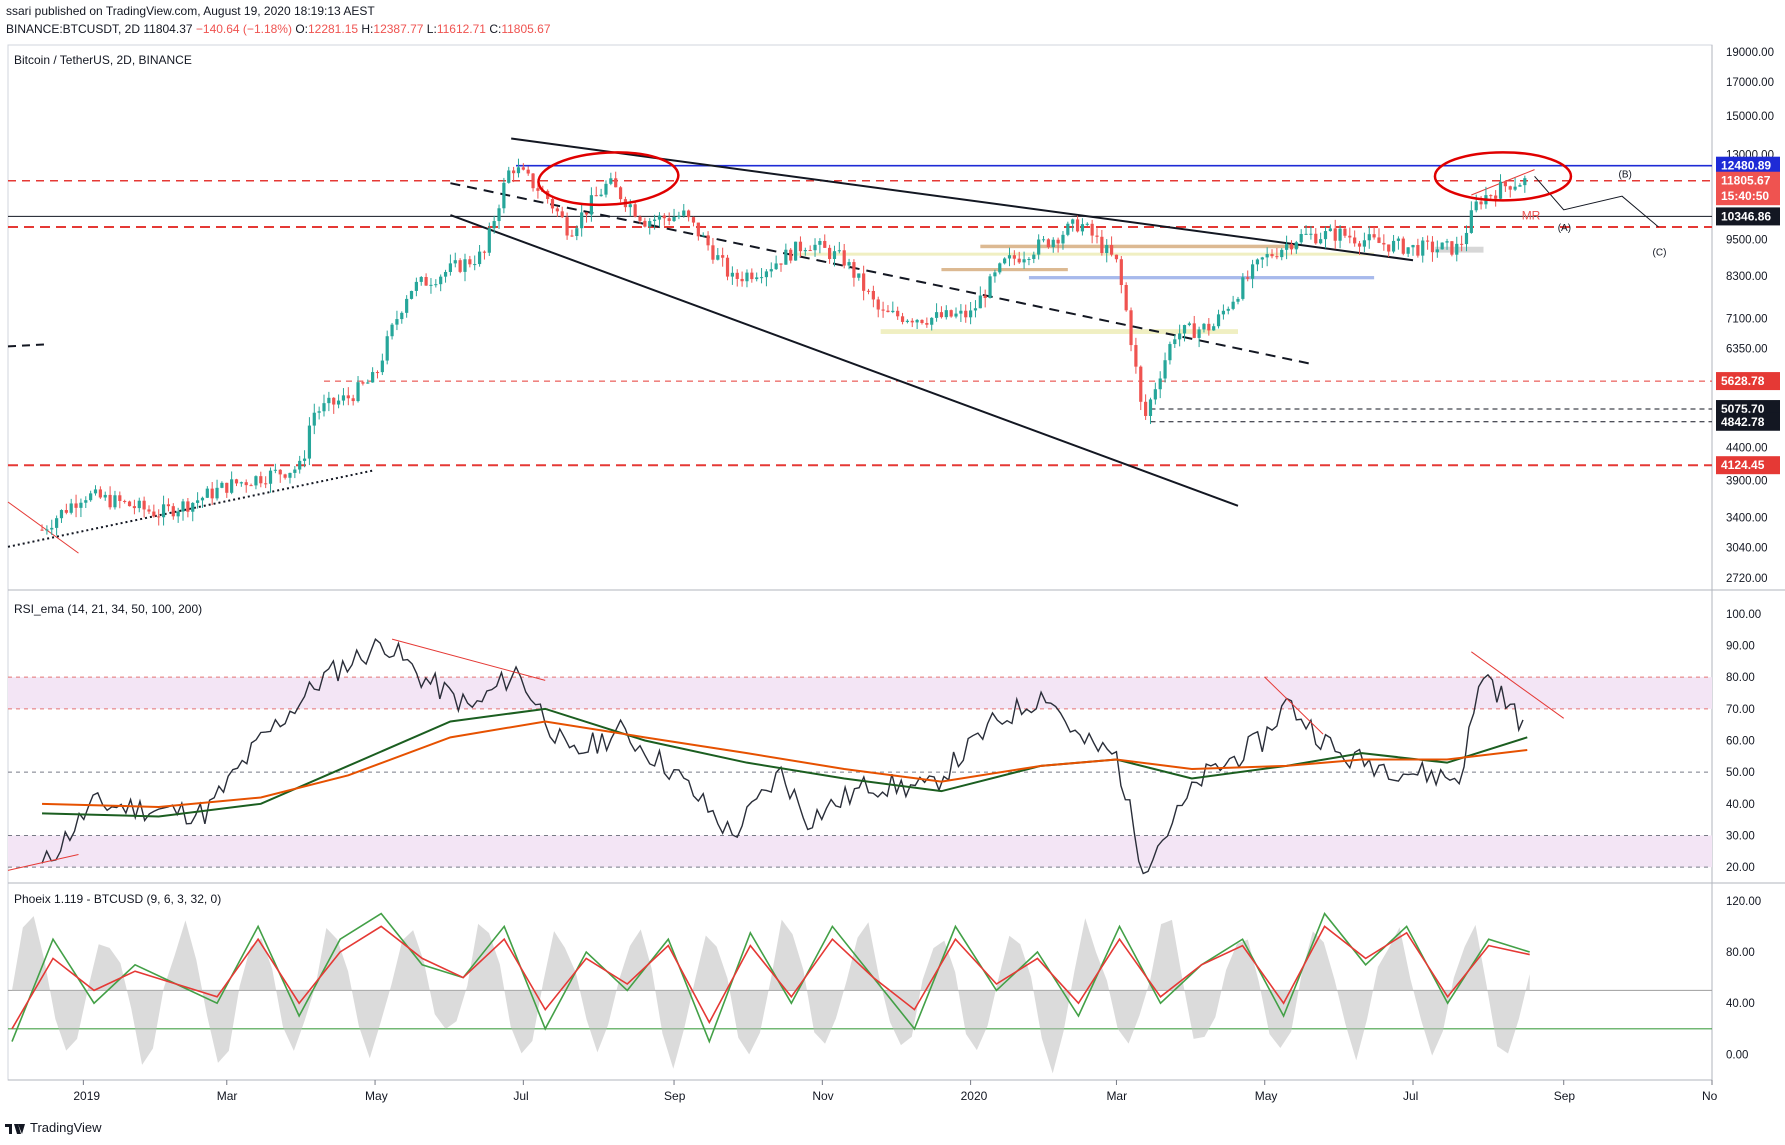 The height and width of the screenshot is (1145, 1785). What do you see at coordinates (1737, 1055) in the screenshot?
I see `phoeix-tick-label: 0.00` at bounding box center [1737, 1055].